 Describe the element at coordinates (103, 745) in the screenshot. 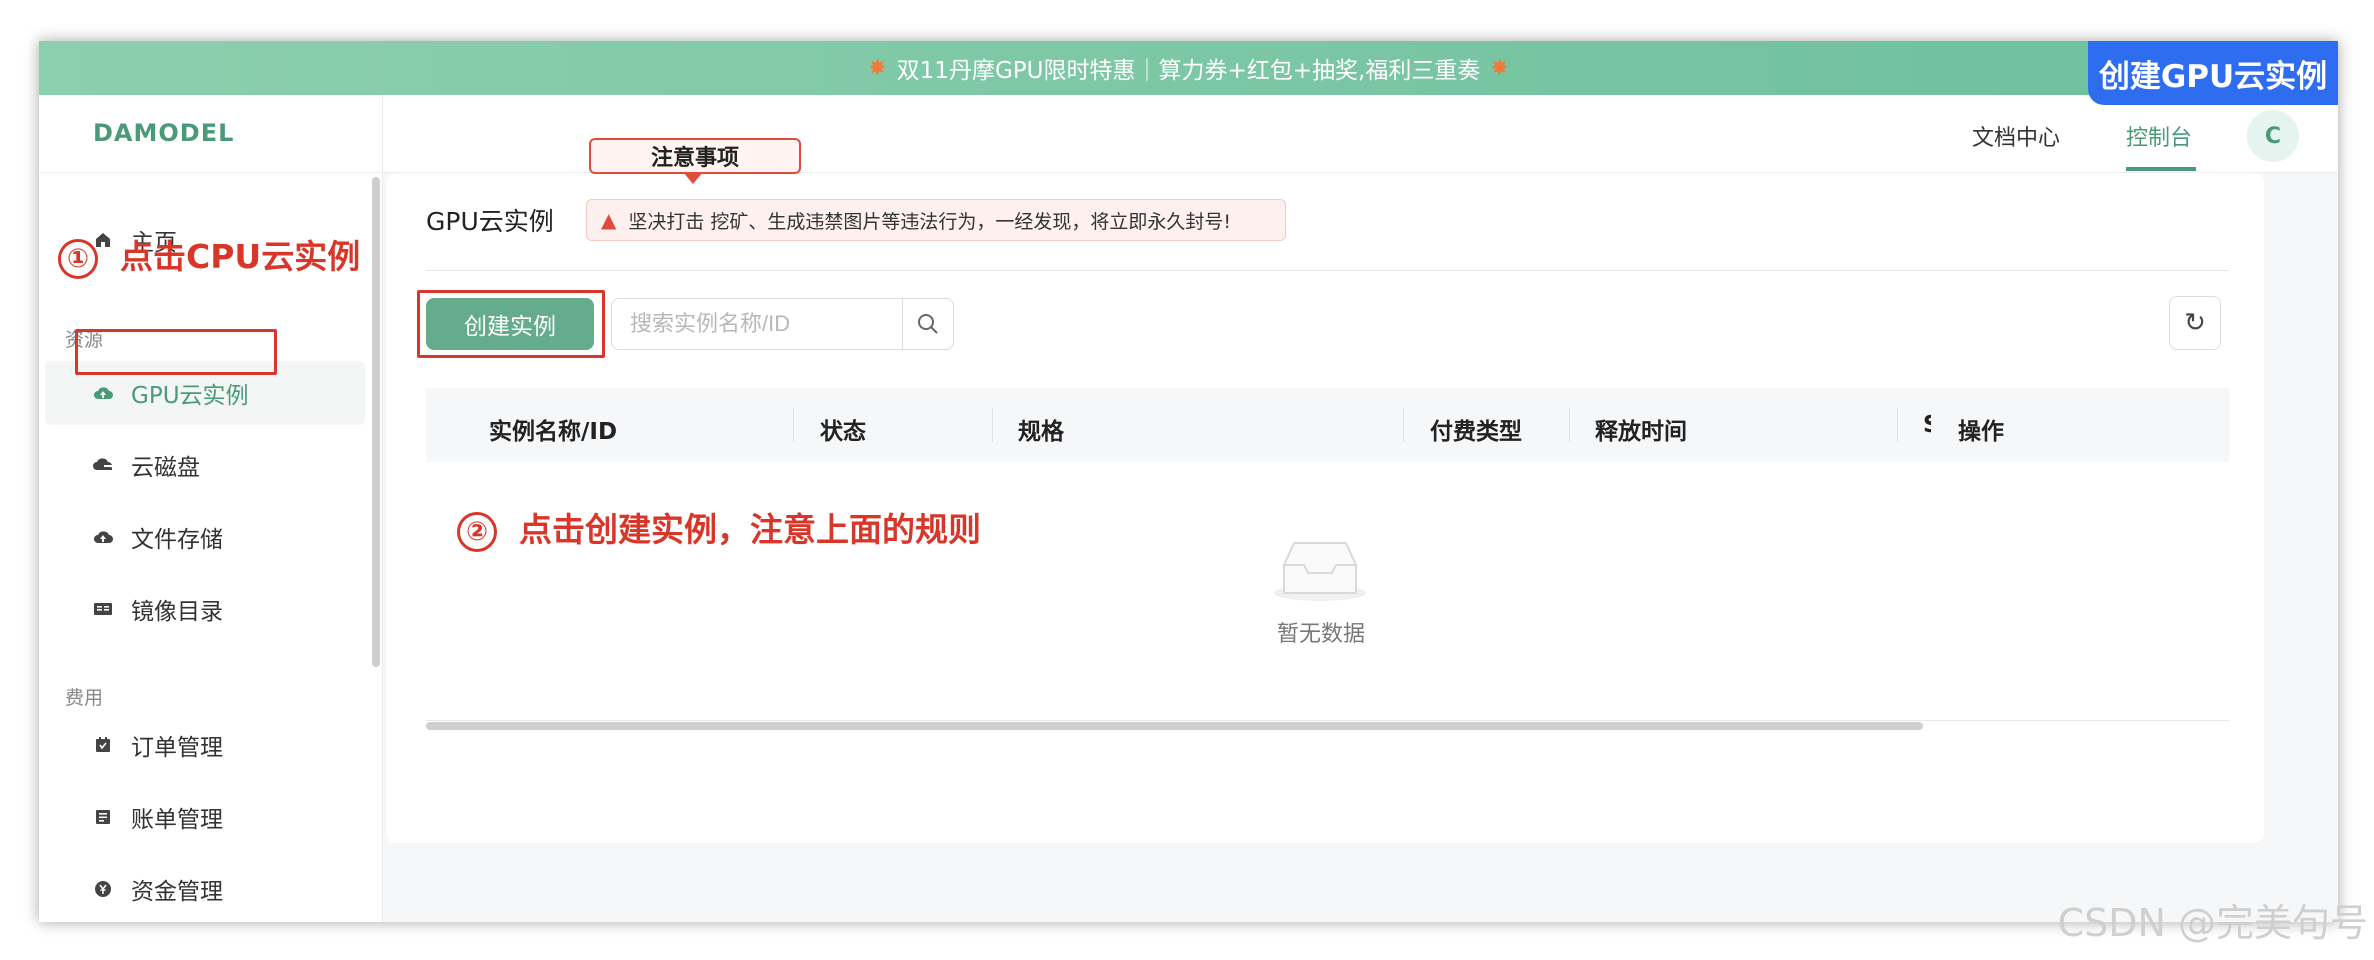

I see `order-icon` at that location.